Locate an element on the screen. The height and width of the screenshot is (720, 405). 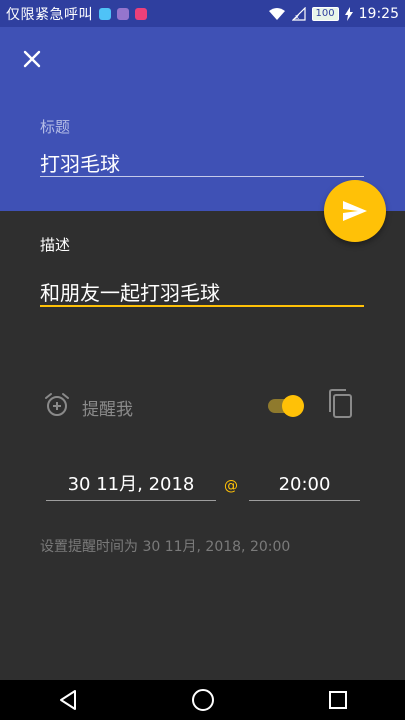
reminder-toggle is located at coordinates (286, 406).